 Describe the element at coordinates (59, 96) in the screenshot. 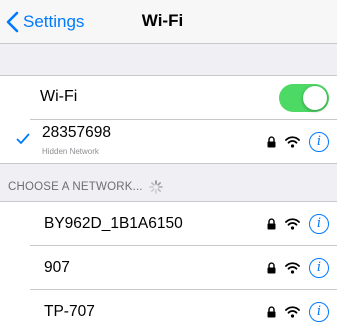

I see `wifi-toggle-label: Wi-Fi` at that location.